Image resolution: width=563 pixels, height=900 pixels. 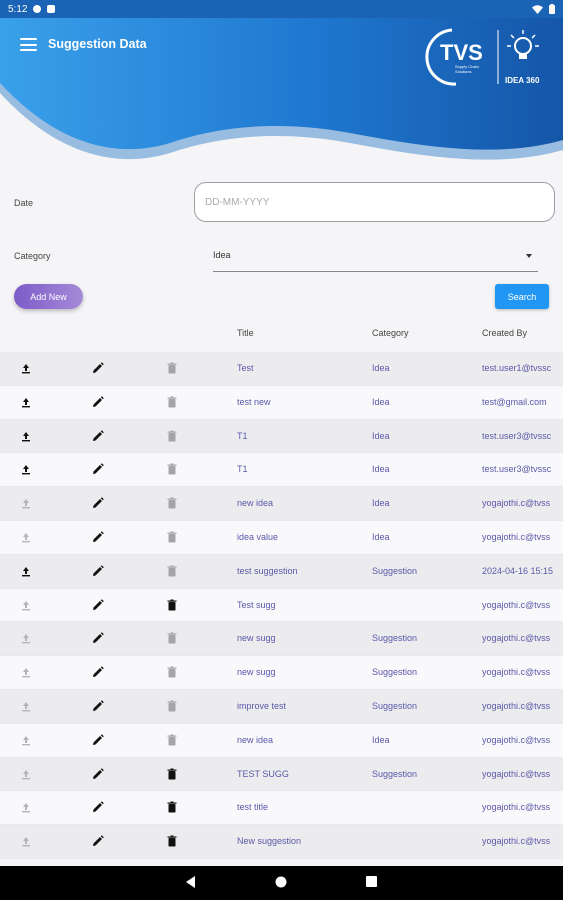 I want to click on menu-button, so click(x=28, y=44).